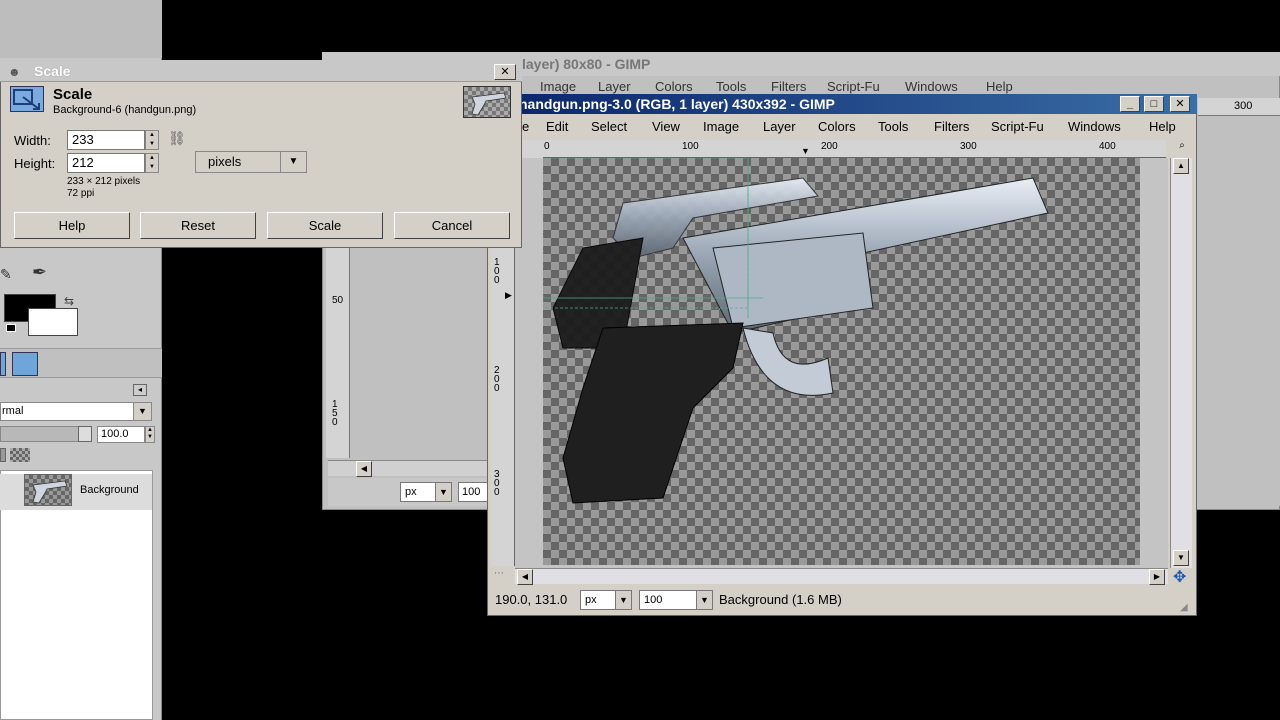  What do you see at coordinates (261, 71) in the screenshot?
I see `scale-dialog-title: Scale` at bounding box center [261, 71].